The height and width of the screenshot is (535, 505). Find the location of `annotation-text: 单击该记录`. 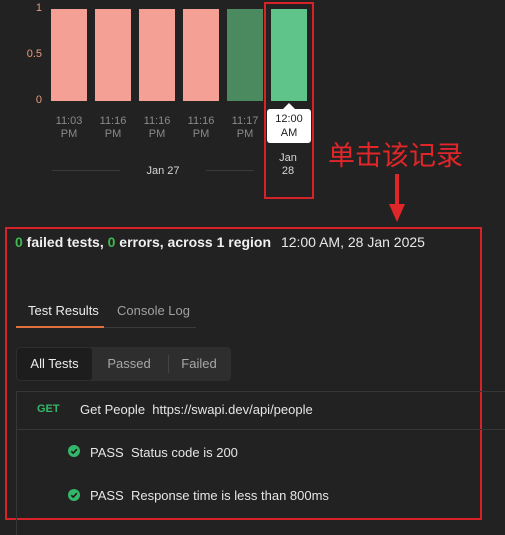

annotation-text: 单击该记录 is located at coordinates (395, 156).